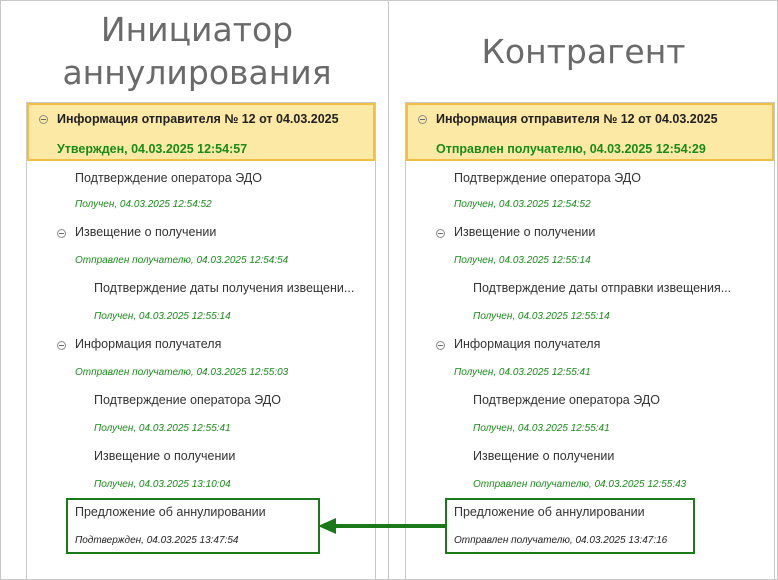  Describe the element at coordinates (382, 526) in the screenshot. I see `arrow-left-icon` at that location.